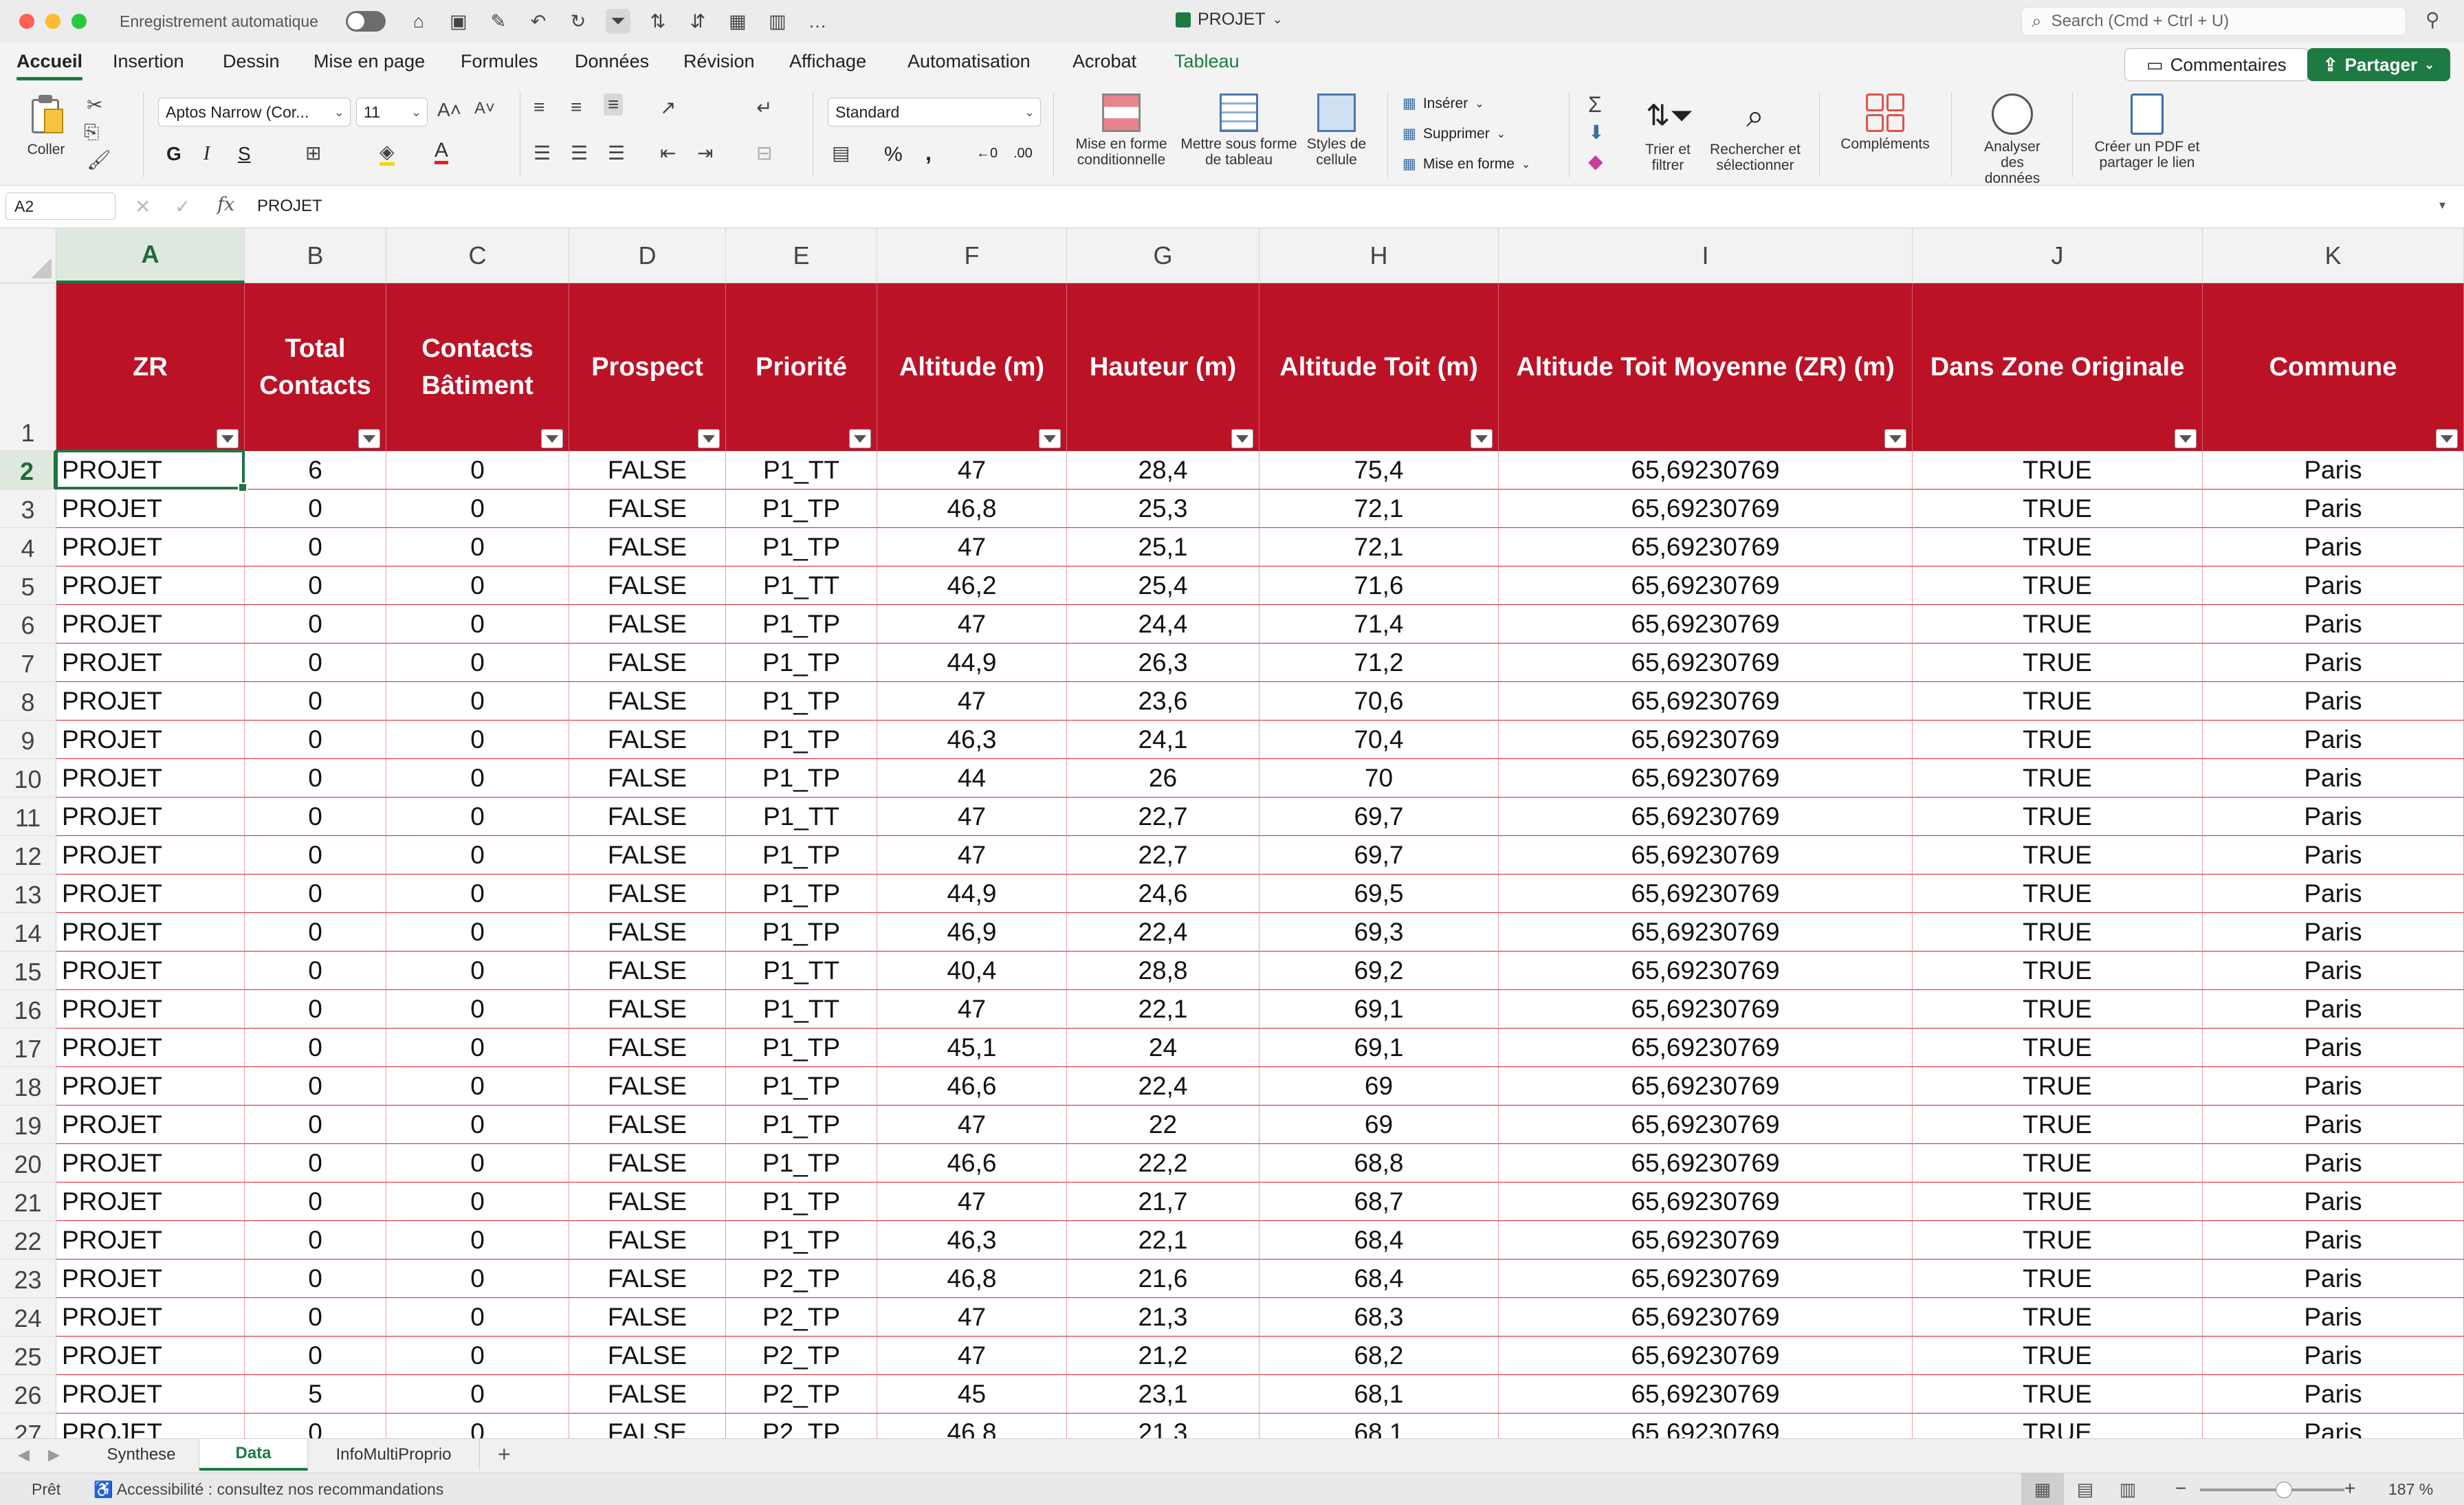  I want to click on sort-descending-icon: ⇵, so click(697, 22).